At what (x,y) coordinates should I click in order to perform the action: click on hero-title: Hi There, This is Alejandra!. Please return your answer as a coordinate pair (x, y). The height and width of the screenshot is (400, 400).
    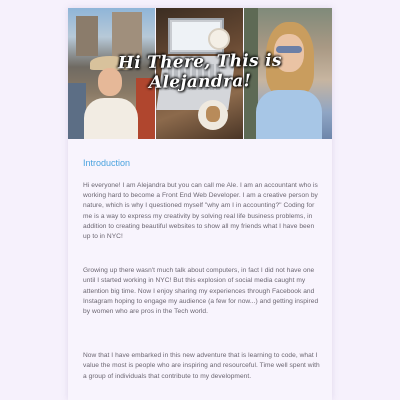
    Looking at the image, I should click on (199, 71).